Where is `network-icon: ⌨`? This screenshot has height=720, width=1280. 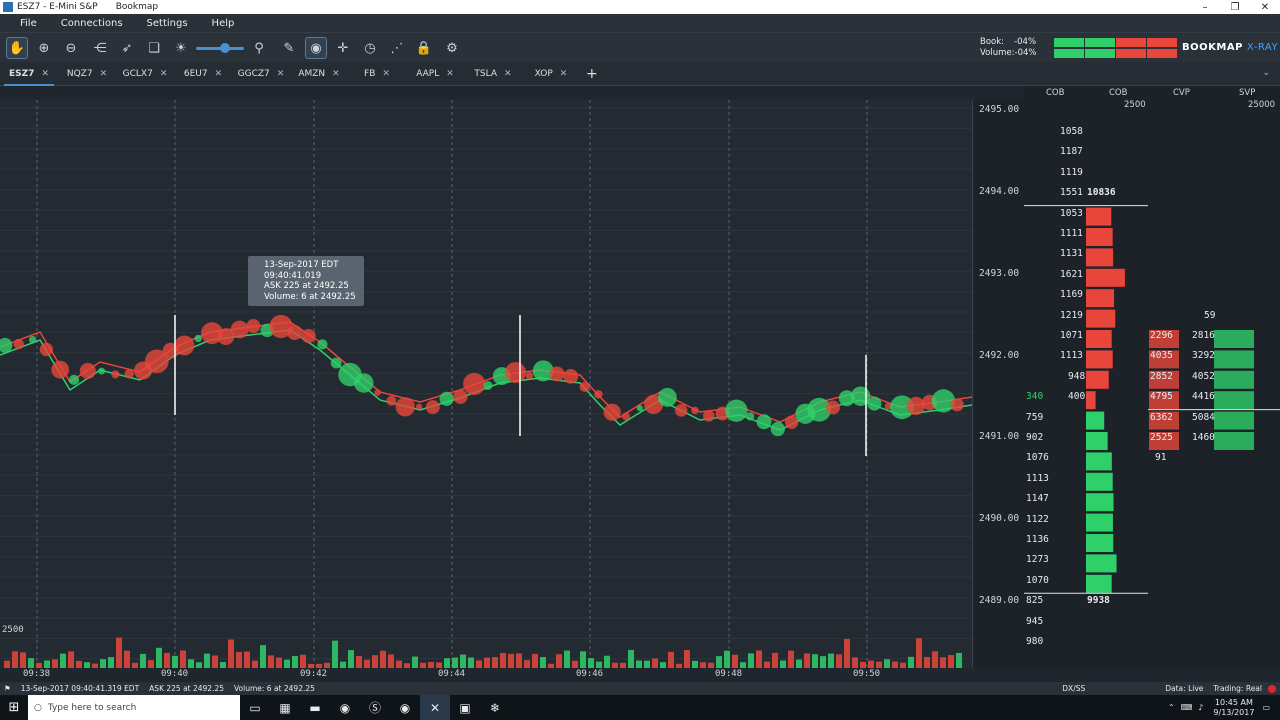
network-icon: ⌨ is located at coordinates (1187, 707).